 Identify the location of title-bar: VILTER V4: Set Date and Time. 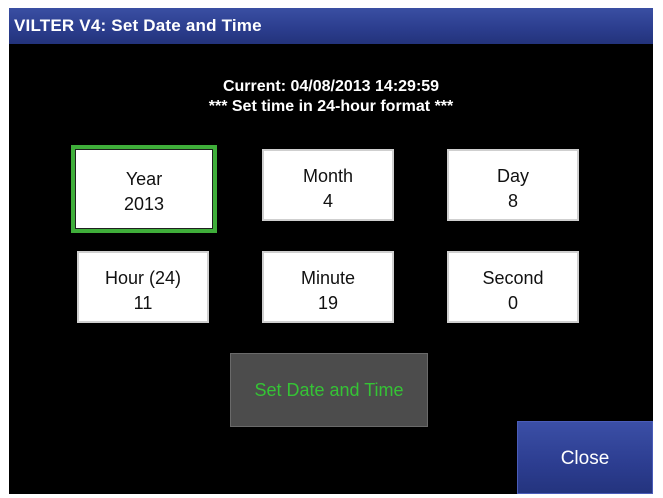
(331, 26).